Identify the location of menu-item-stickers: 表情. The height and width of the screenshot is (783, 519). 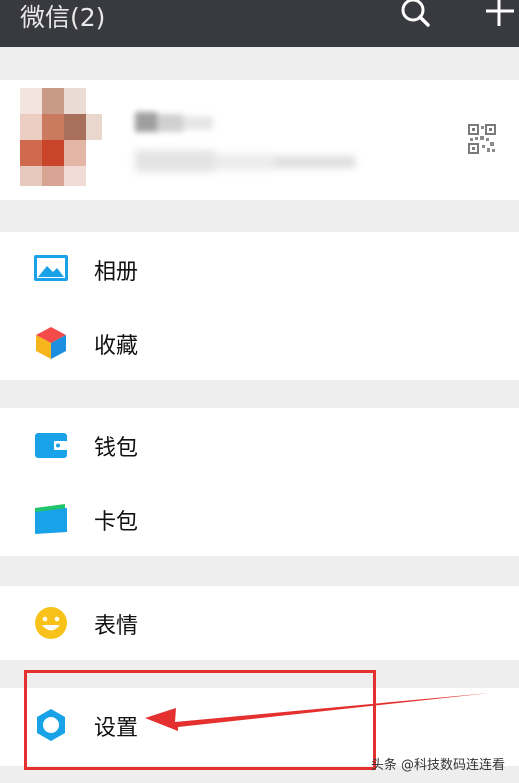
(259, 623).